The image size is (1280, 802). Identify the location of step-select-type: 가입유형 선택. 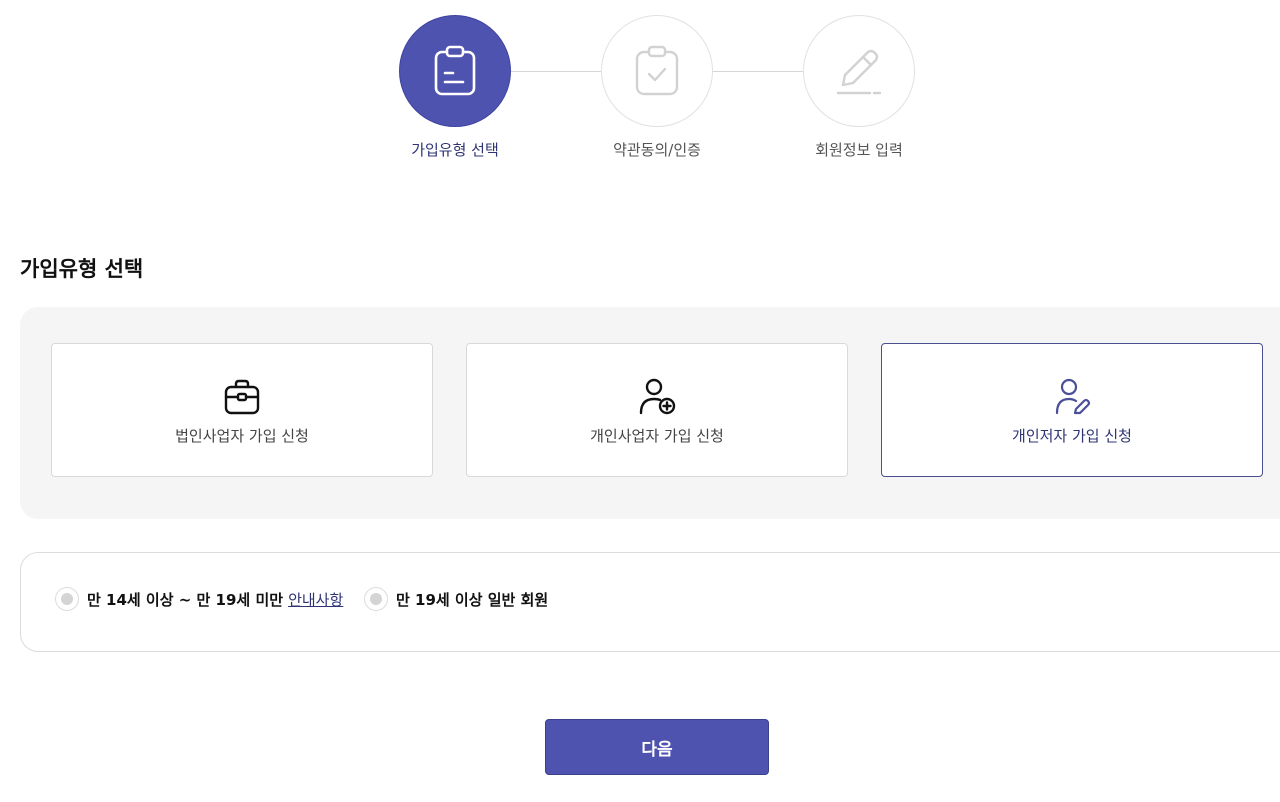
(455, 87).